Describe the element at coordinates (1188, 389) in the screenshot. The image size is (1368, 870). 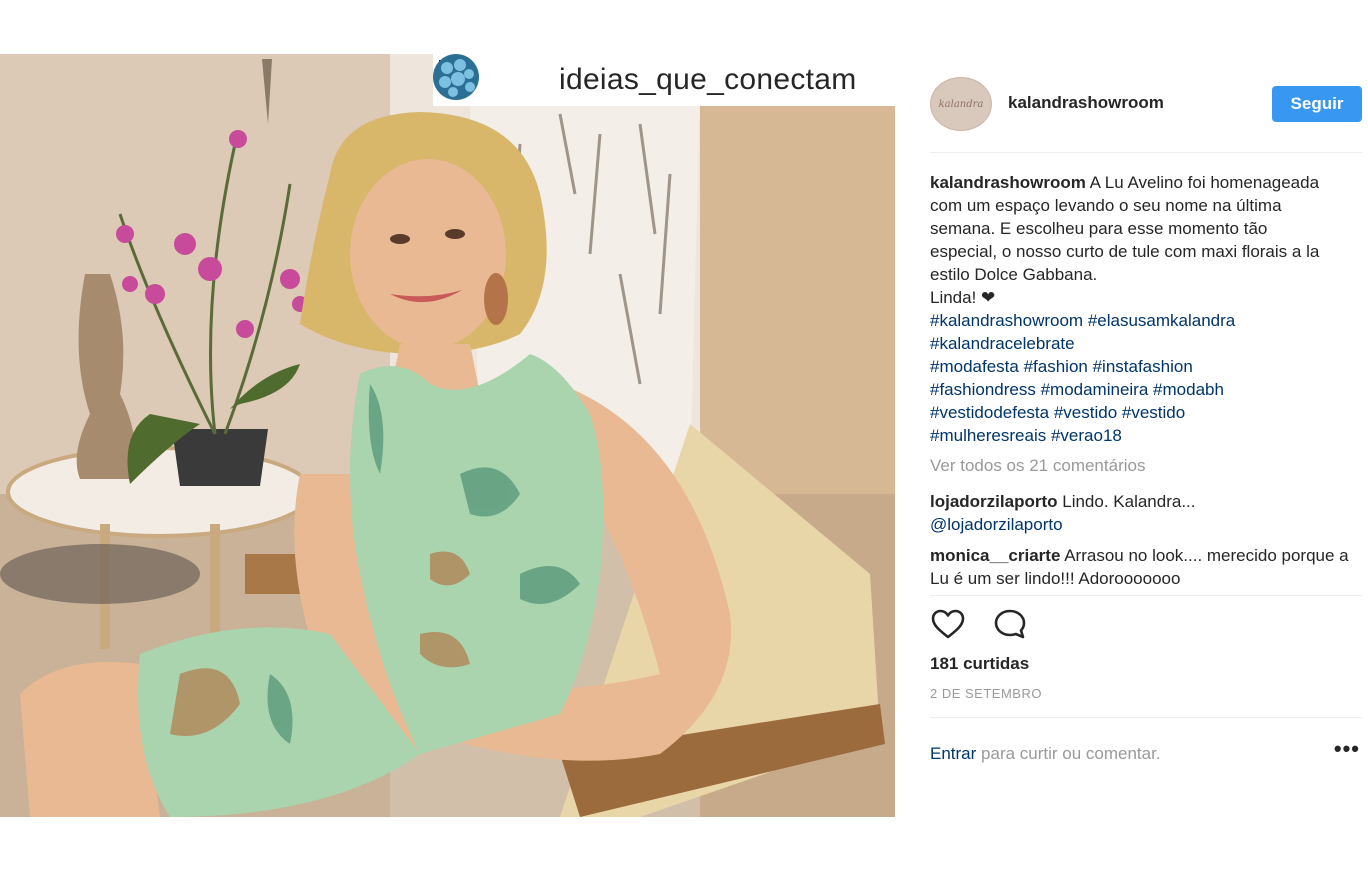
I see `hashtag: #modabh` at that location.